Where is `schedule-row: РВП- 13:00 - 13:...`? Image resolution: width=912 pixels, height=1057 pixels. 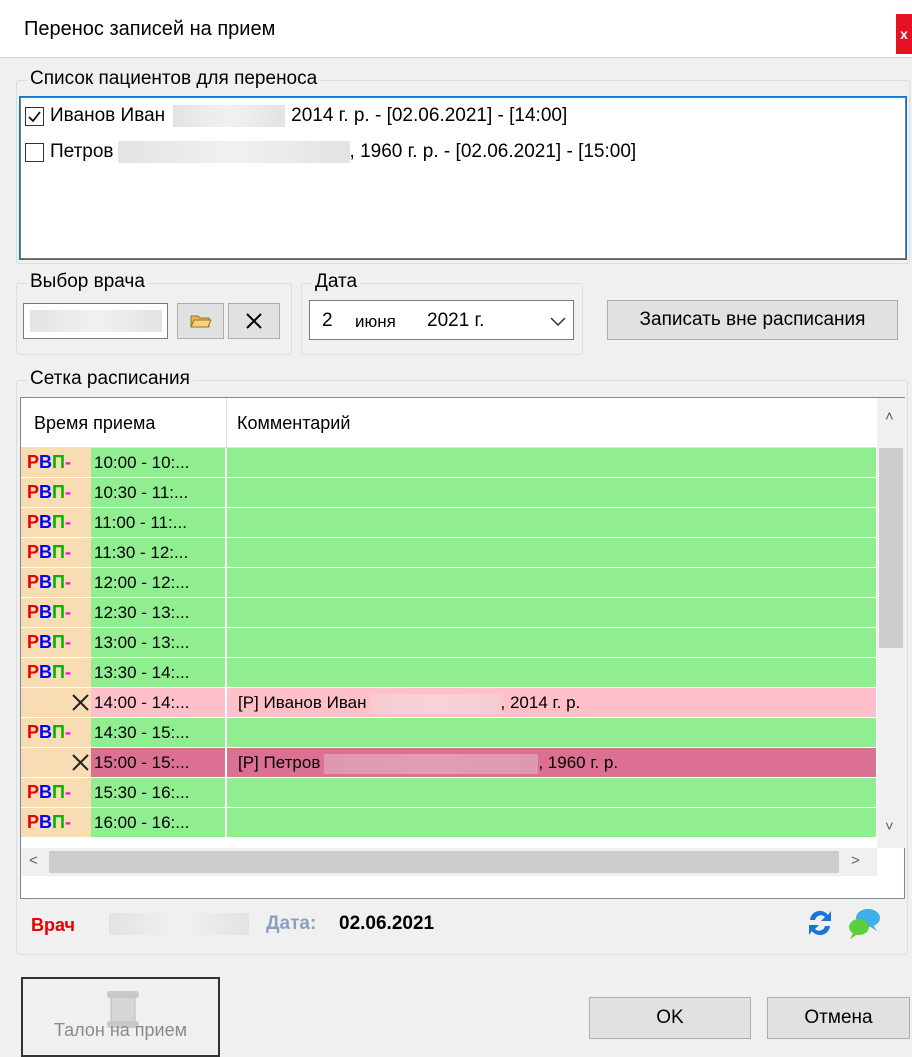
schedule-row: РВП- 13:00 - 13:... is located at coordinates (448, 643).